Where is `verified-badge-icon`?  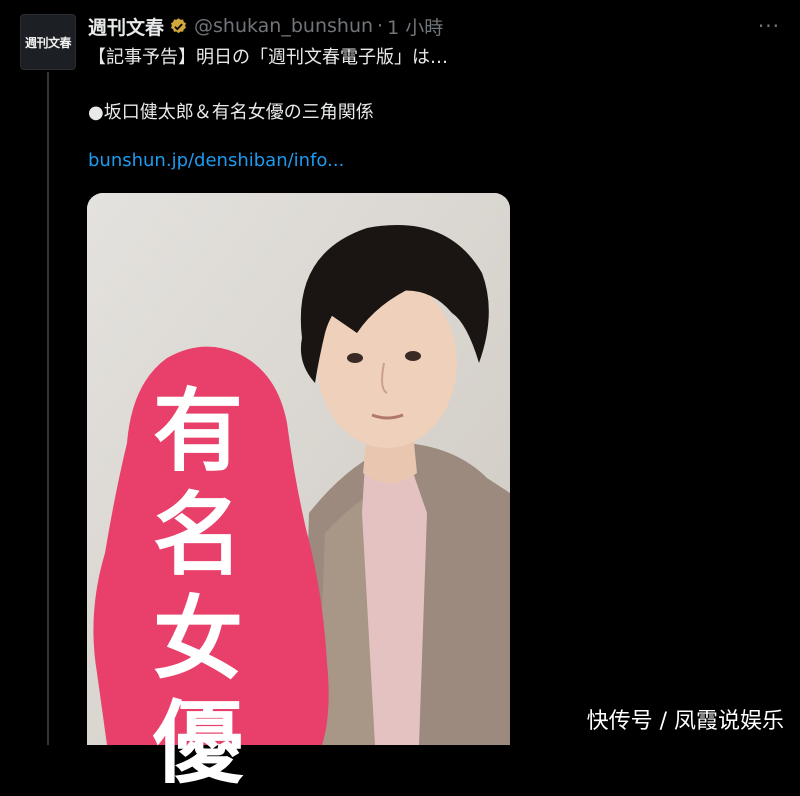 verified-badge-icon is located at coordinates (178, 25).